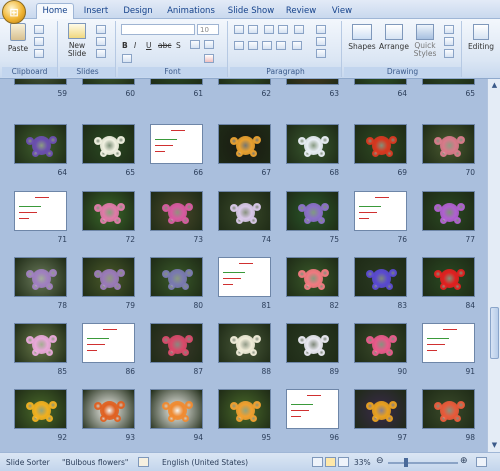 This screenshot has width=500, height=471. I want to click on align-text-icon, so click(321, 41).